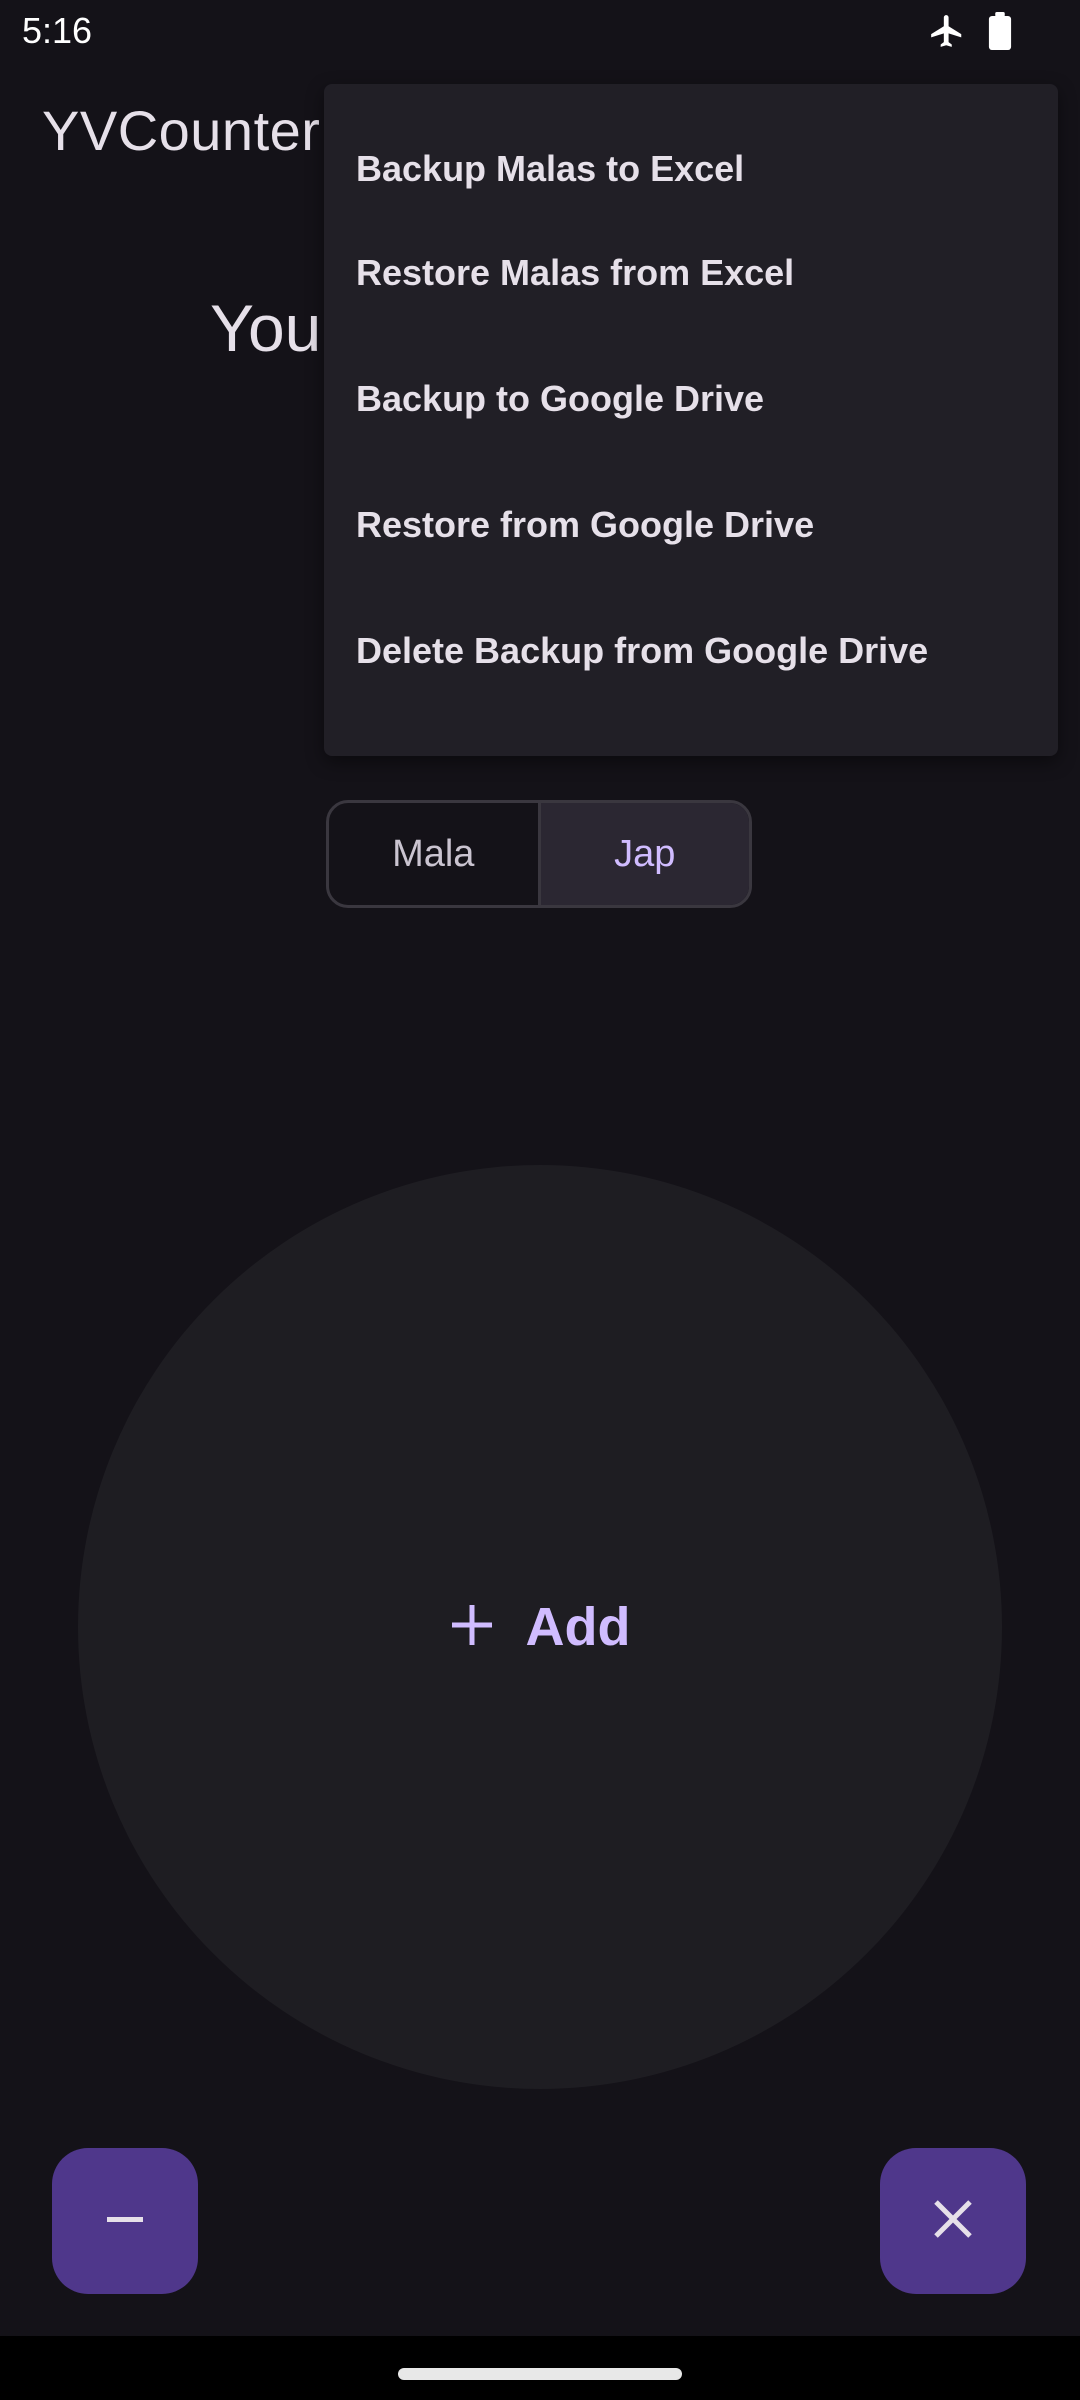 Image resolution: width=1080 pixels, height=2400 pixels. Describe the element at coordinates (435, 854) in the screenshot. I see `mode-option-mala: Mala` at that location.